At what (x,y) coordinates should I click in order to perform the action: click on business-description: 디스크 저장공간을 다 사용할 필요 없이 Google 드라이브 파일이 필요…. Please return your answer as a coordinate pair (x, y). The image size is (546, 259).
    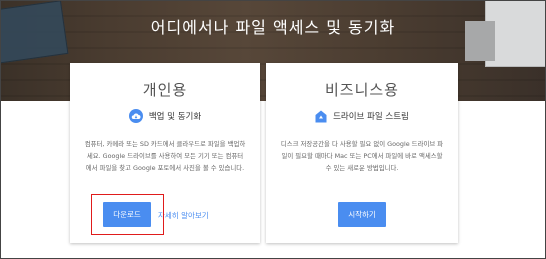
    Looking at the image, I should click on (362, 156).